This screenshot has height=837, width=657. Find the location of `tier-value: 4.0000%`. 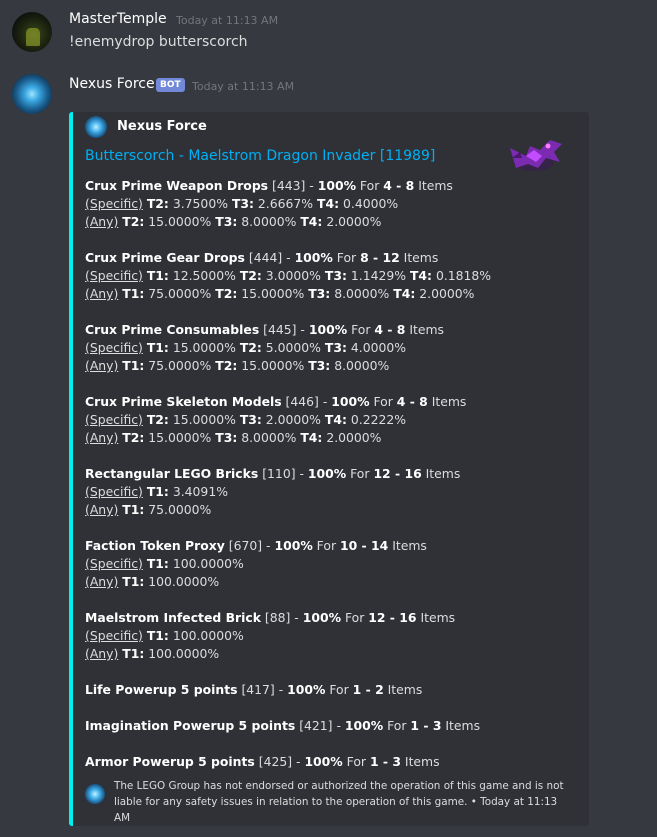

tier-value: 4.0000% is located at coordinates (378, 347).